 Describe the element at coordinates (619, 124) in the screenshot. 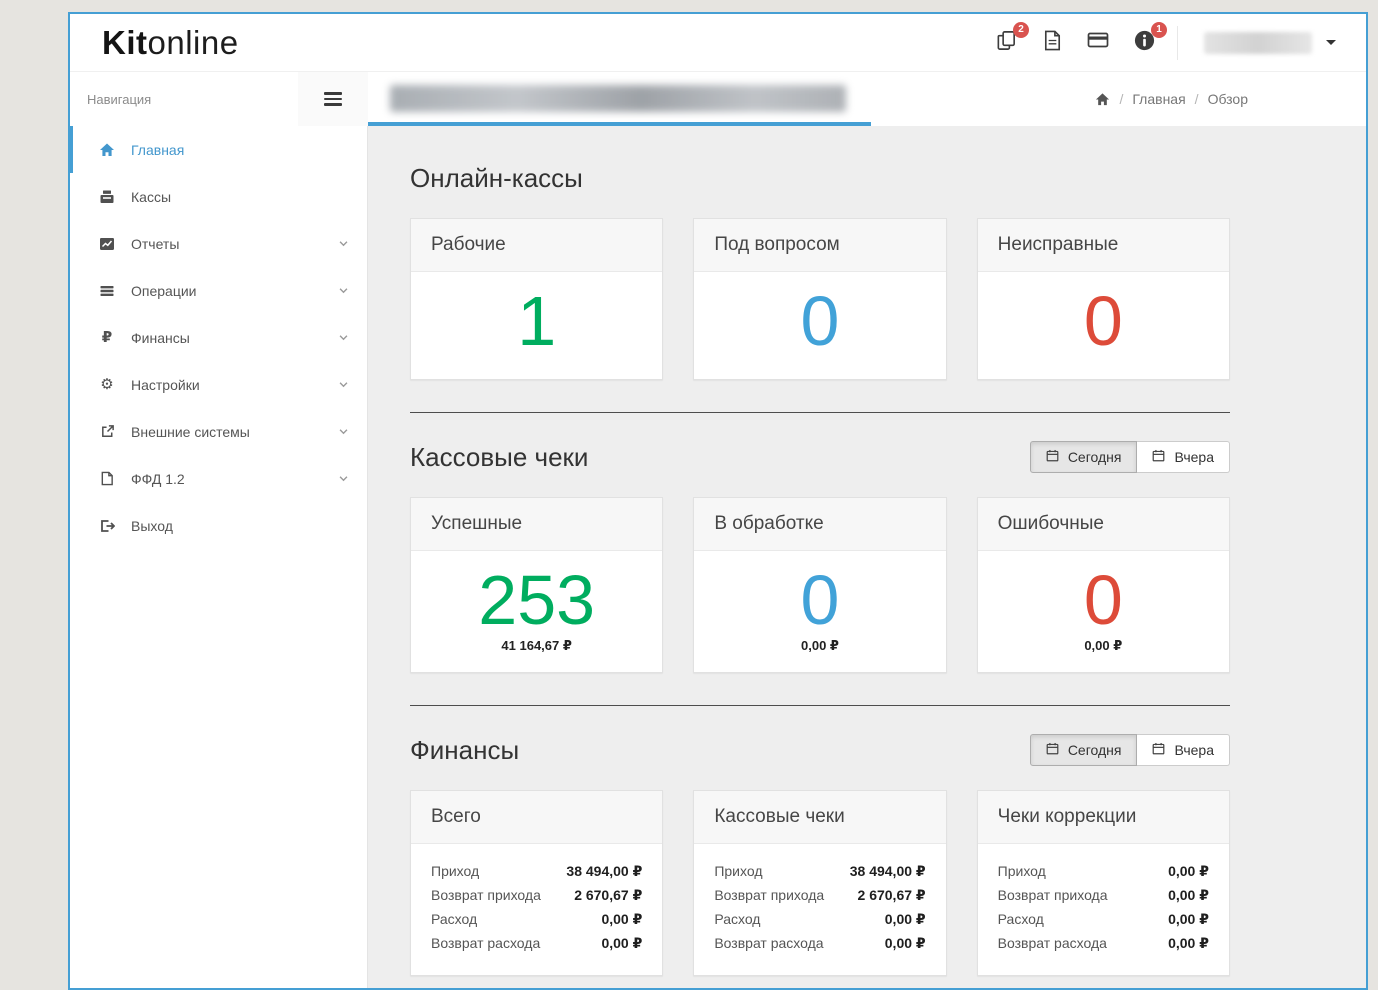

I see `active-tab-underline` at that location.